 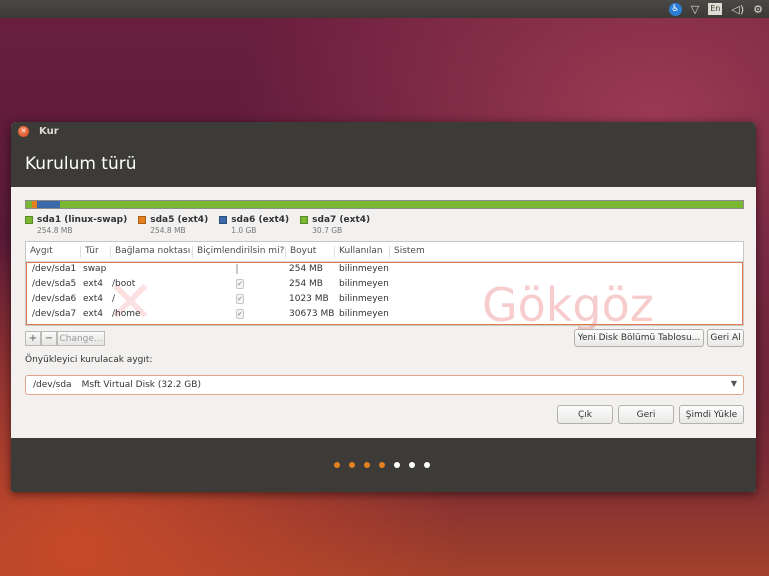 What do you see at coordinates (359, 252) in the screenshot?
I see `column-header-used: Kullanılan` at bounding box center [359, 252].